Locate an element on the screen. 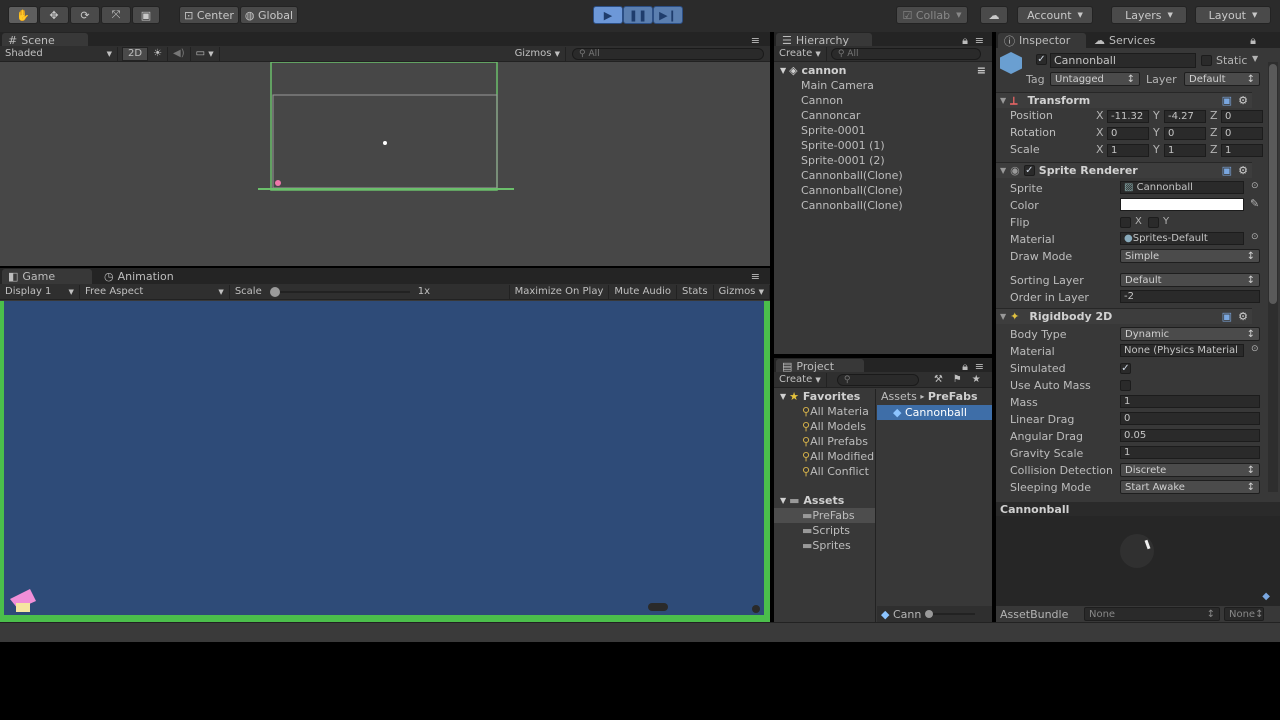  filter-type-icon: ⚒ is located at coordinates (938, 380).